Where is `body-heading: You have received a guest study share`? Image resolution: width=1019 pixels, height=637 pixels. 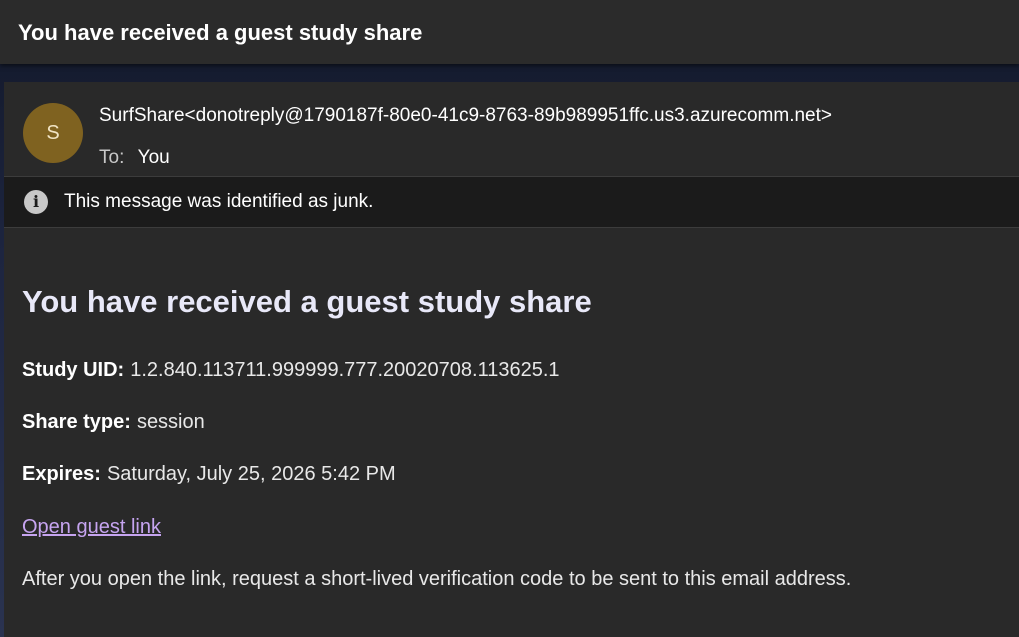 body-heading: You have received a guest study share is located at coordinates (307, 301).